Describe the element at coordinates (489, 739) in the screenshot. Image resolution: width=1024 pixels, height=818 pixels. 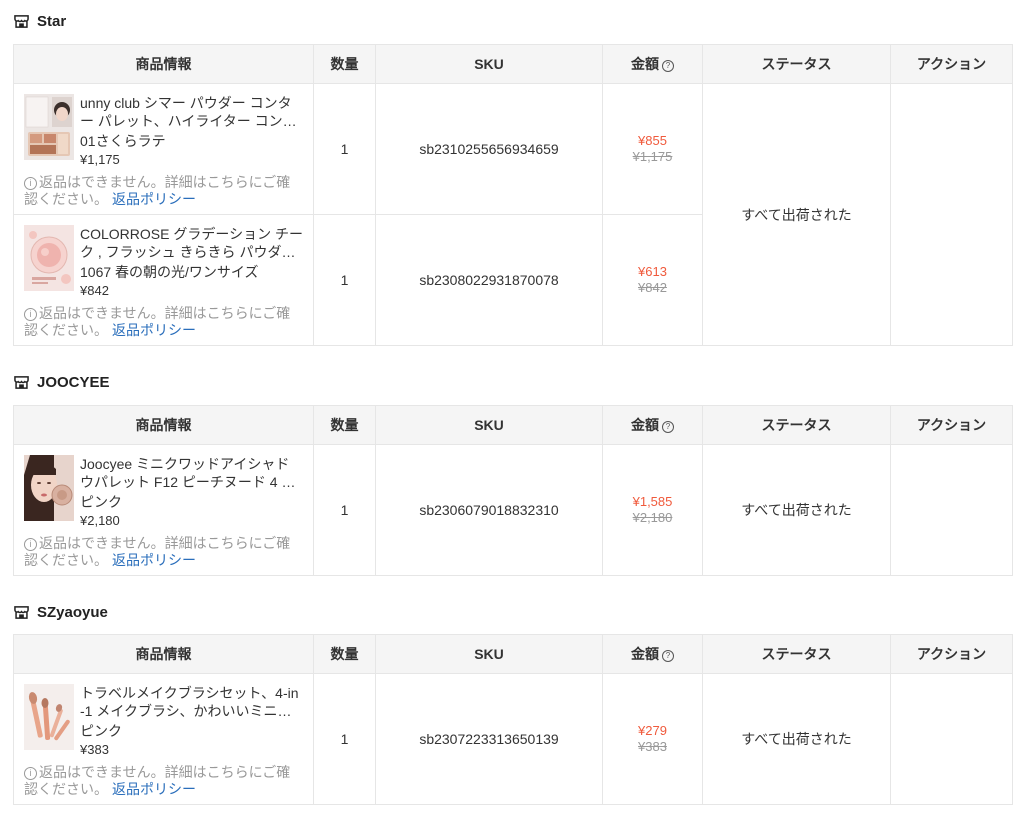
I see `sku-cell: sb2307223313650139` at that location.